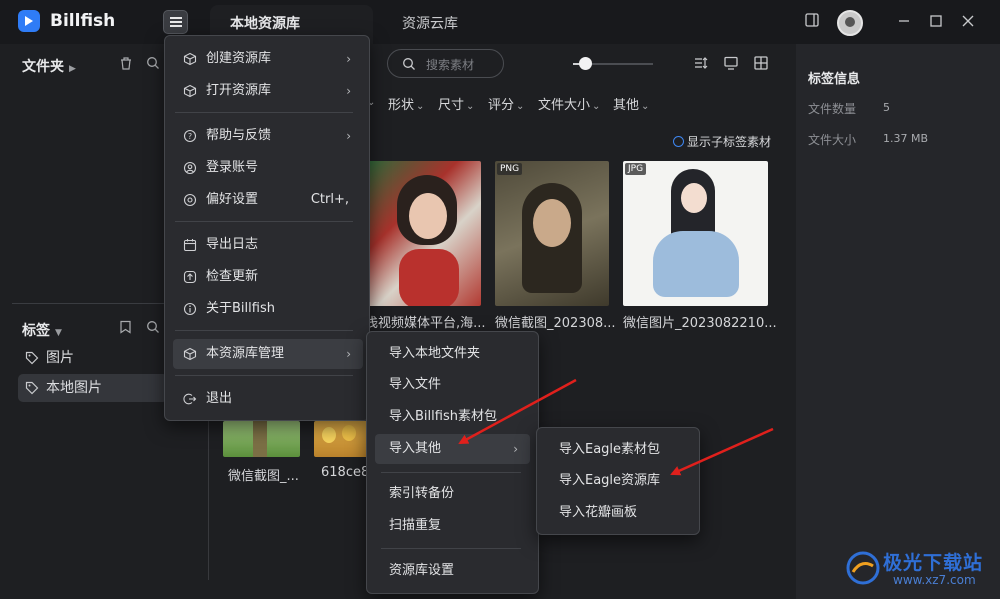 The image size is (1000, 599). What do you see at coordinates (430, 24) in the screenshot?
I see `tab-cloud-library: 资源云库` at bounding box center [430, 24].